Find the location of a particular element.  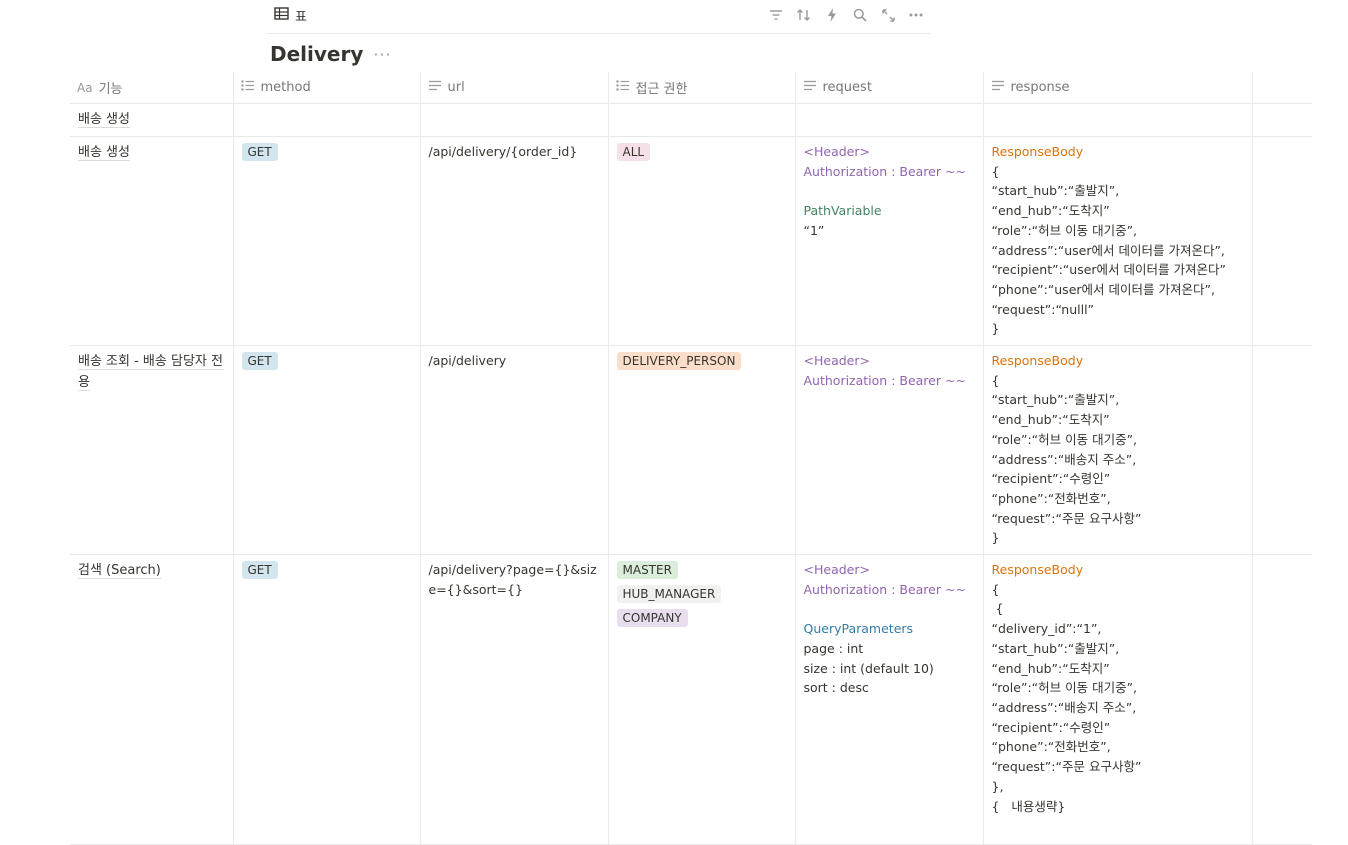

column-label: url is located at coordinates (456, 87).